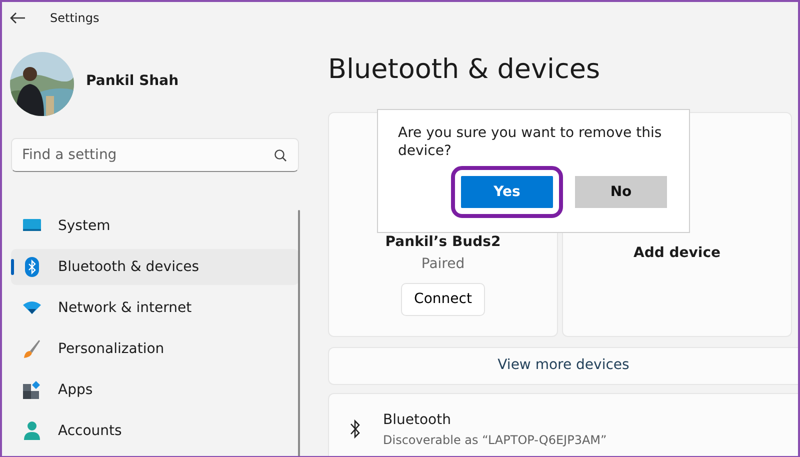 The width and height of the screenshot is (800, 457). What do you see at coordinates (132, 81) in the screenshot?
I see `user-name: Pankil Shah` at bounding box center [132, 81].